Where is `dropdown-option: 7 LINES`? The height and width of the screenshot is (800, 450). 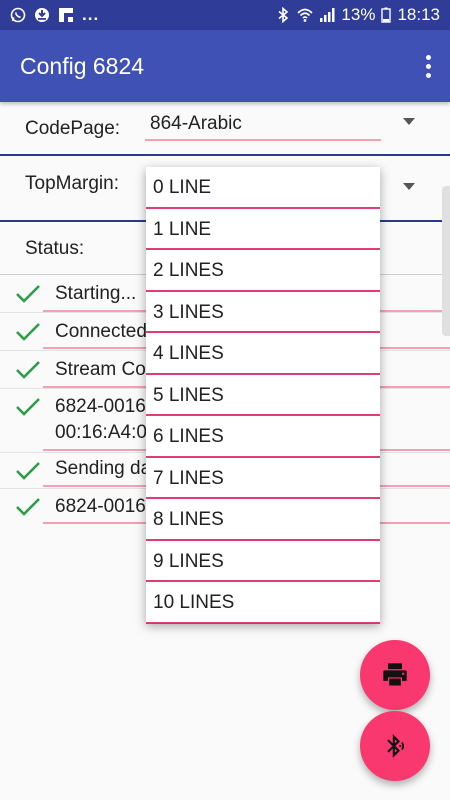 dropdown-option: 7 LINES is located at coordinates (263, 478).